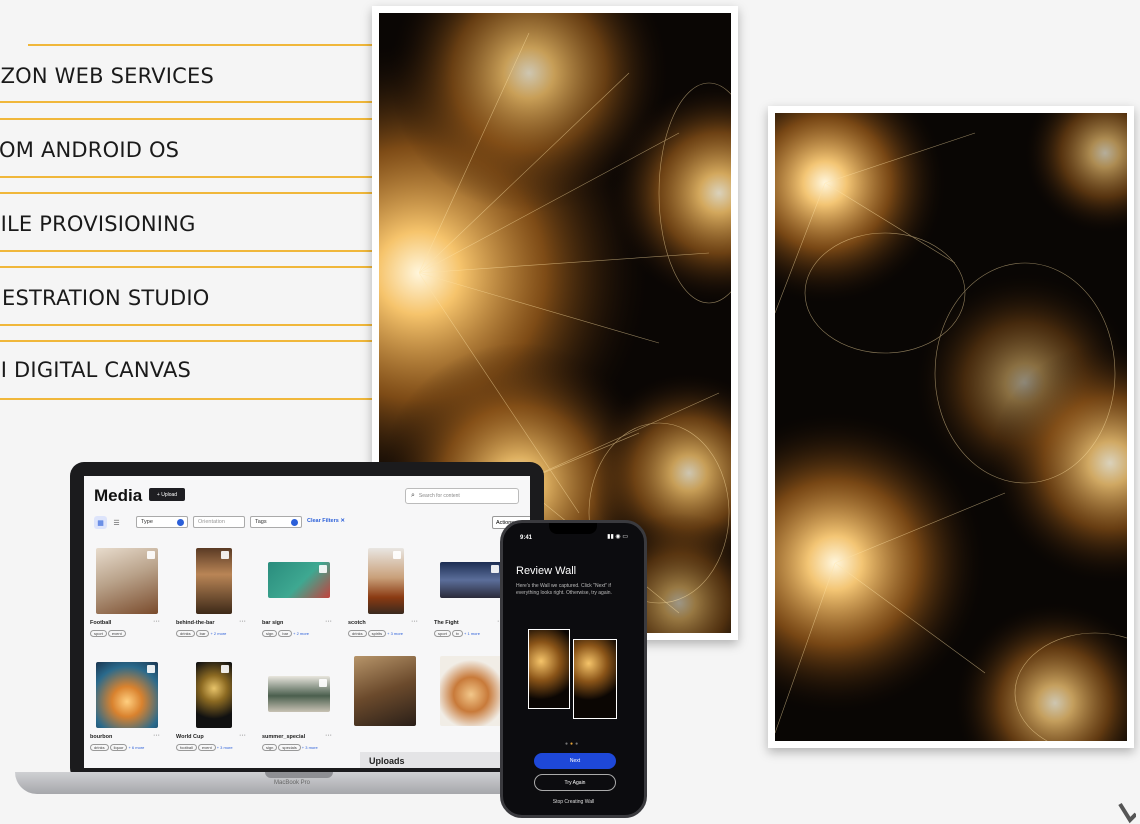  I want to click on tag-chip: liquor, so click(118, 747).